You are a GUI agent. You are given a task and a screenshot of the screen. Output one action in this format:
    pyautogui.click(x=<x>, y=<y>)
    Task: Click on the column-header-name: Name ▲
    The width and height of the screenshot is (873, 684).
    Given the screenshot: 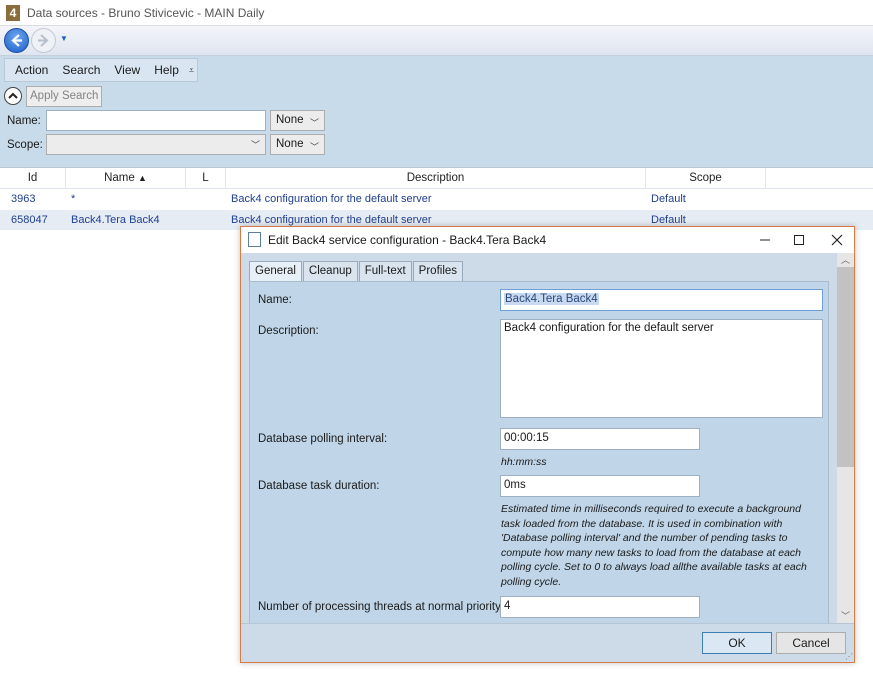 What is the action you would take?
    pyautogui.click(x=126, y=178)
    